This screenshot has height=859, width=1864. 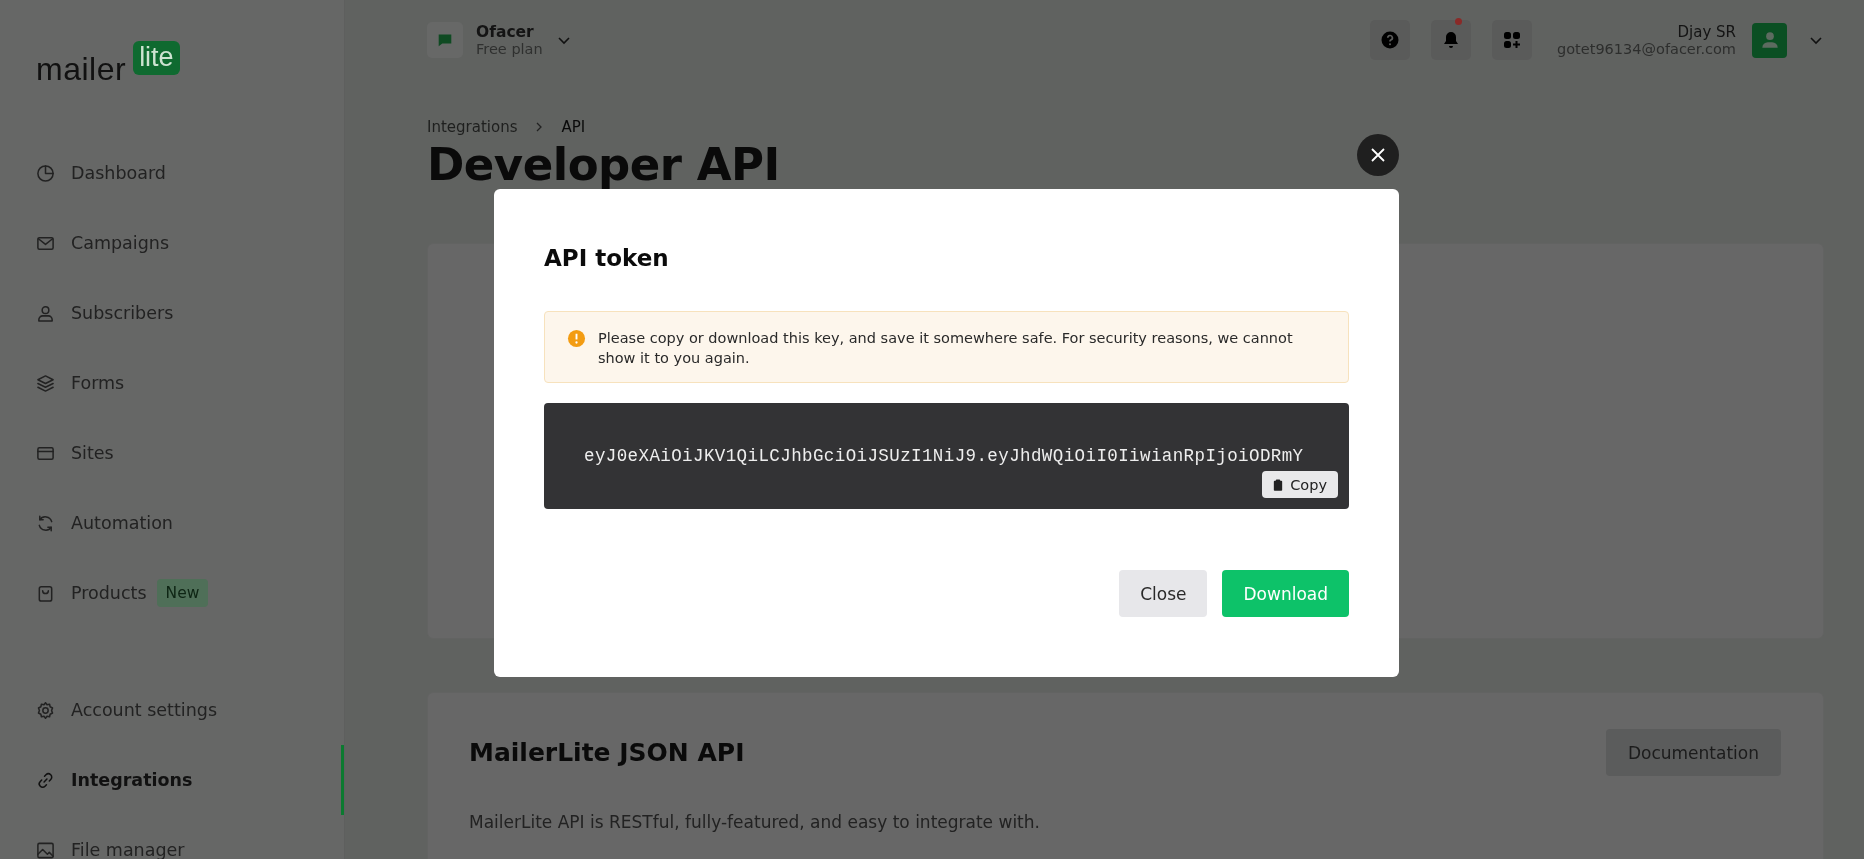 What do you see at coordinates (172, 173) in the screenshot?
I see `sidebar-item: Dashboard` at bounding box center [172, 173].